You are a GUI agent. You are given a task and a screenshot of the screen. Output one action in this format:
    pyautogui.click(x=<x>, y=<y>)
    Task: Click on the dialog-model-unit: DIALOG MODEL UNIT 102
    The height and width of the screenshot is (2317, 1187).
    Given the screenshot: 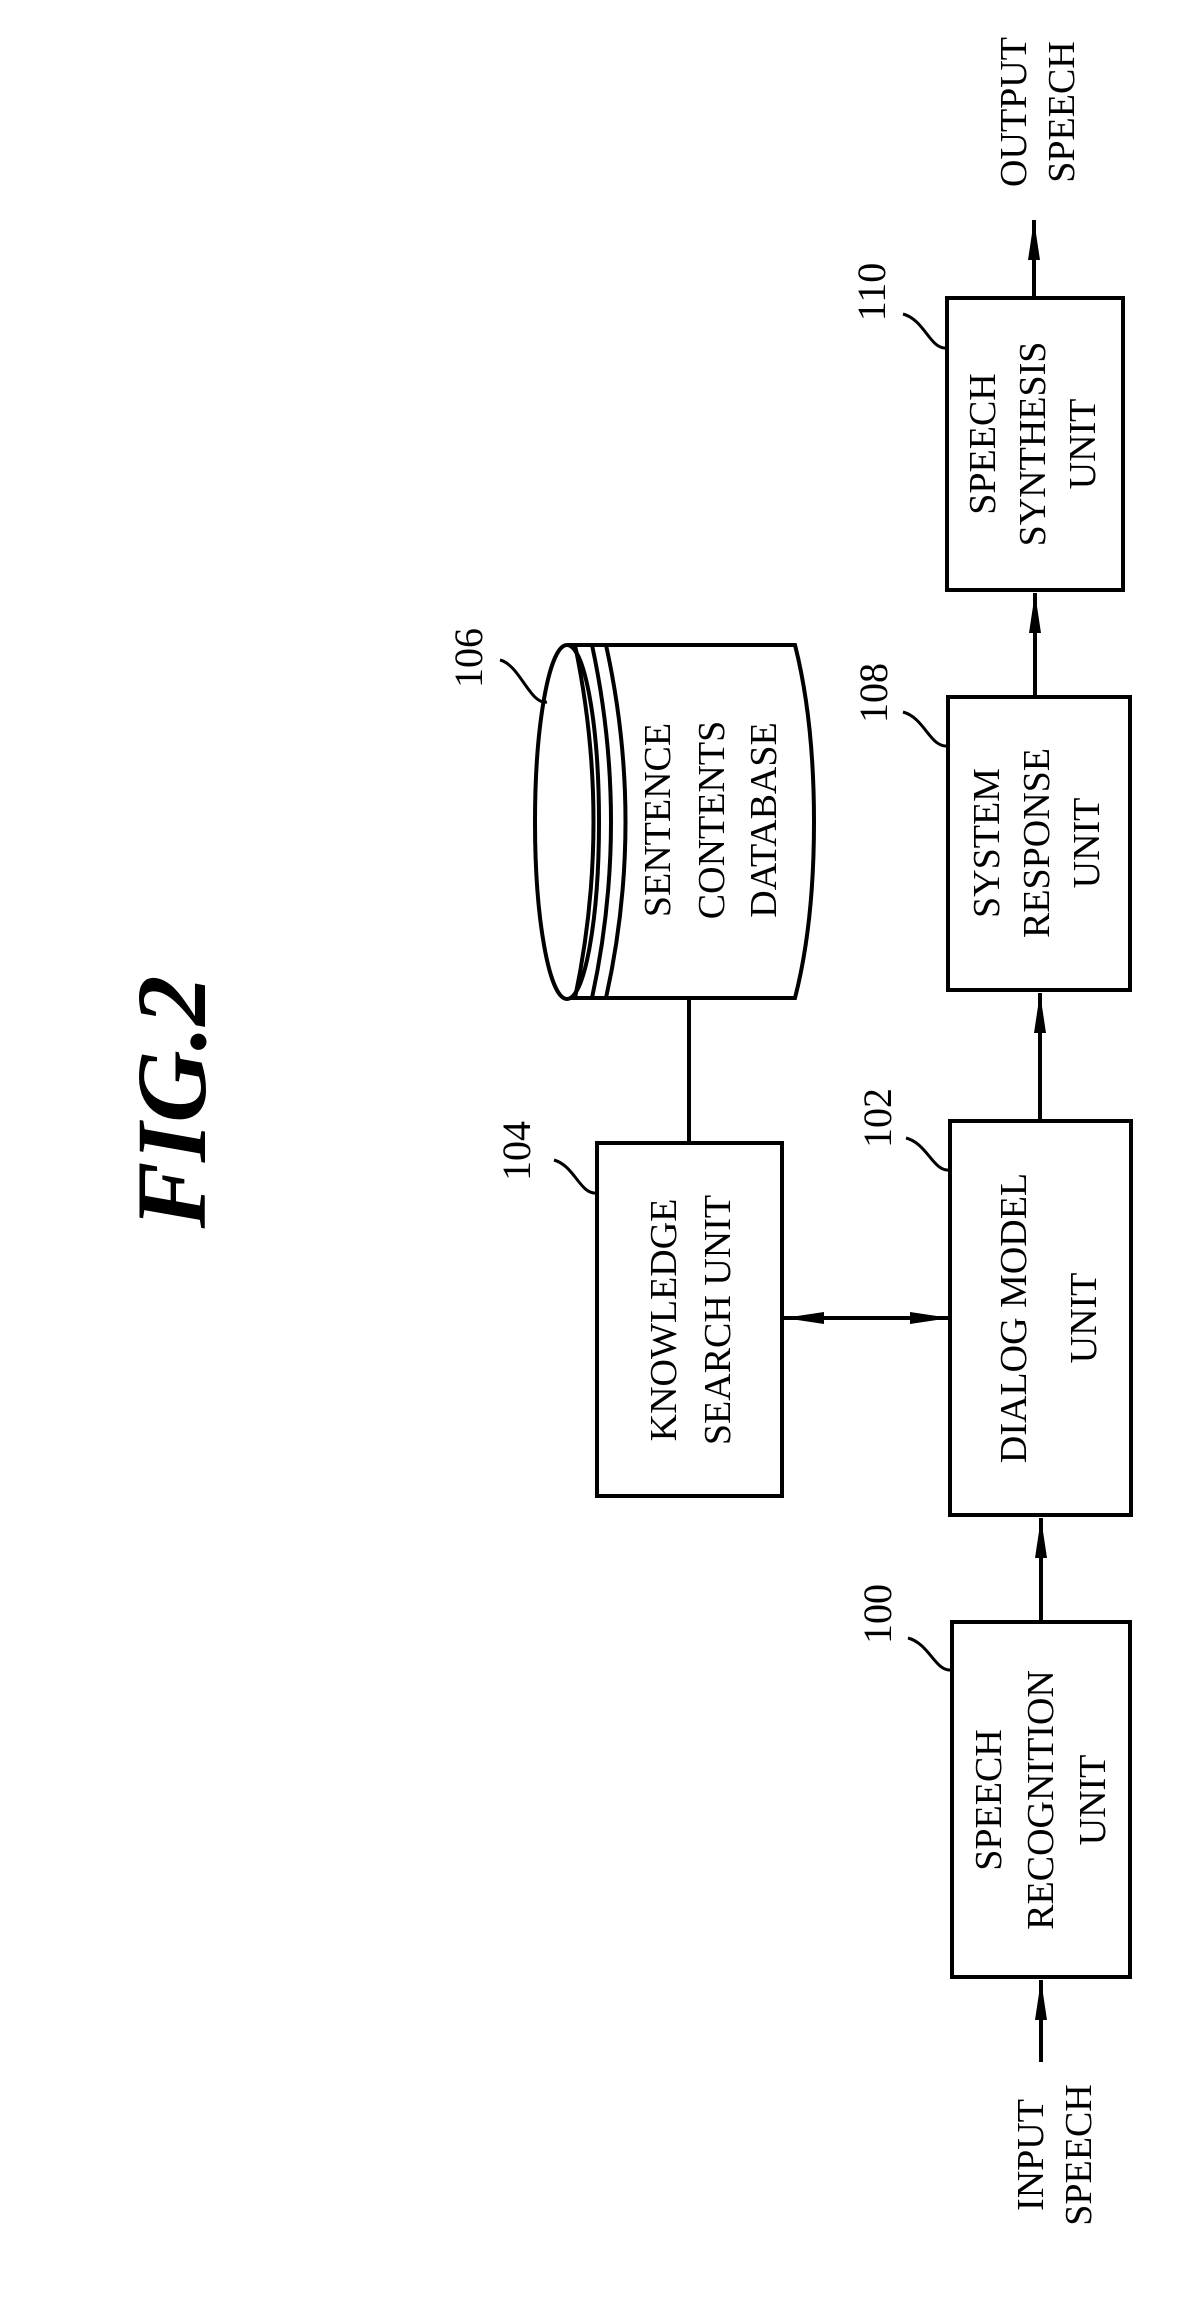 What is the action you would take?
    pyautogui.click(x=994, y=1302)
    